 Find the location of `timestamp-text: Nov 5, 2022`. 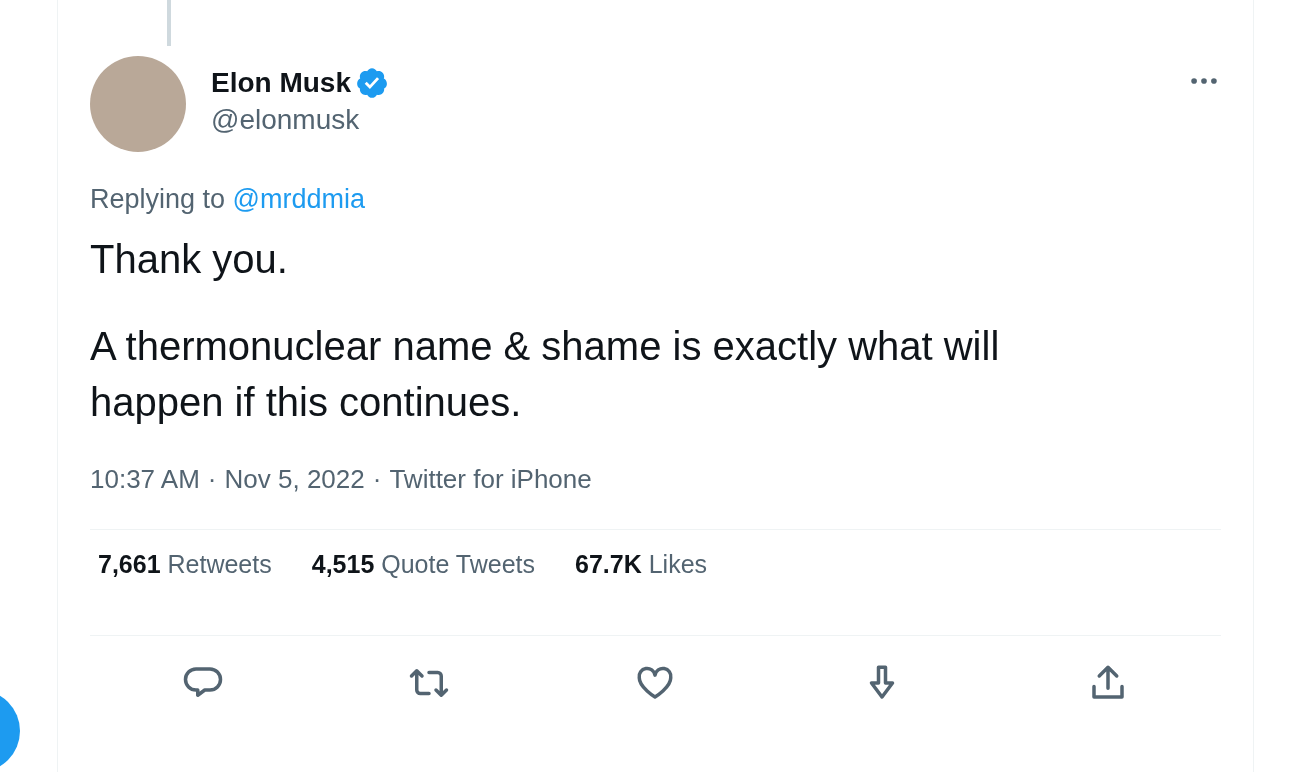

timestamp-text: Nov 5, 2022 is located at coordinates (294, 479).